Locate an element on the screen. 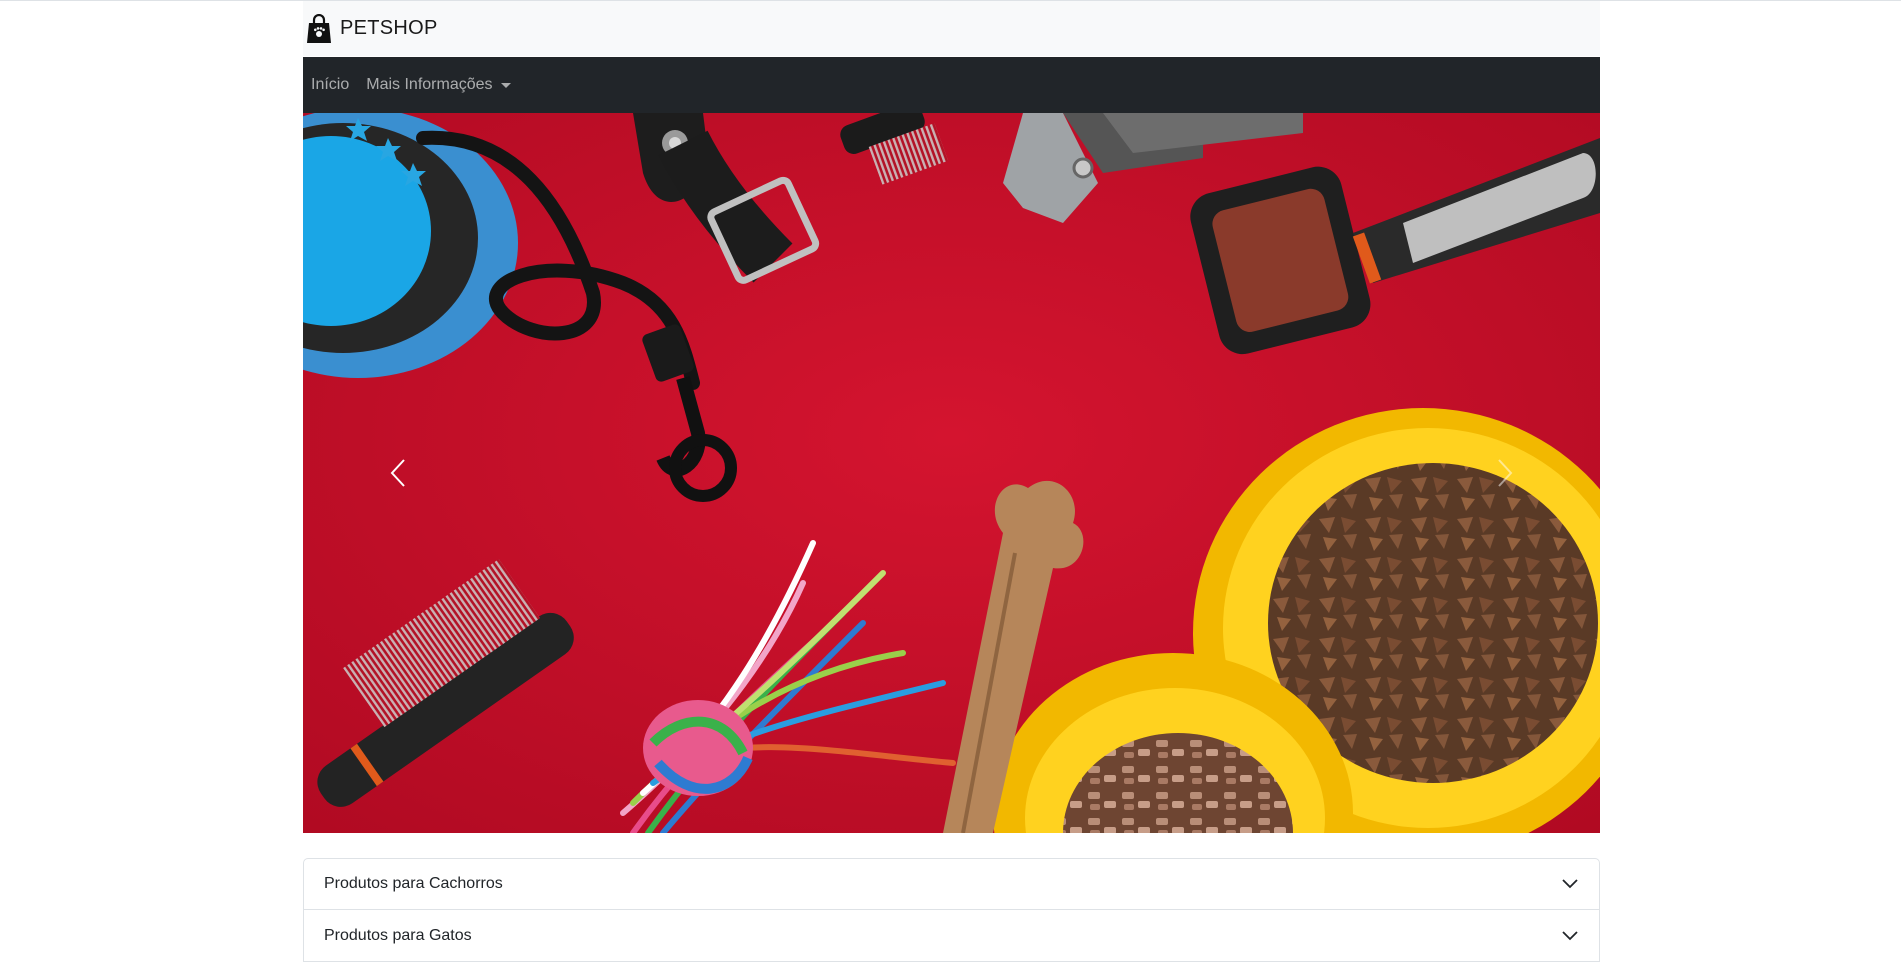  carousel-next-button is located at coordinates (1505, 473).